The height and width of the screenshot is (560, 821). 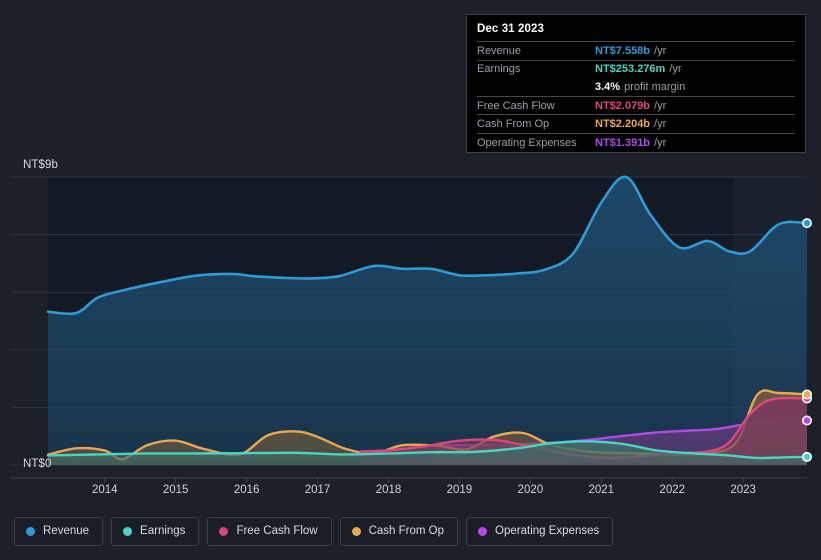 What do you see at coordinates (527, 142) in the screenshot?
I see `tooltip-metric-label: Operating Expenses` at bounding box center [527, 142].